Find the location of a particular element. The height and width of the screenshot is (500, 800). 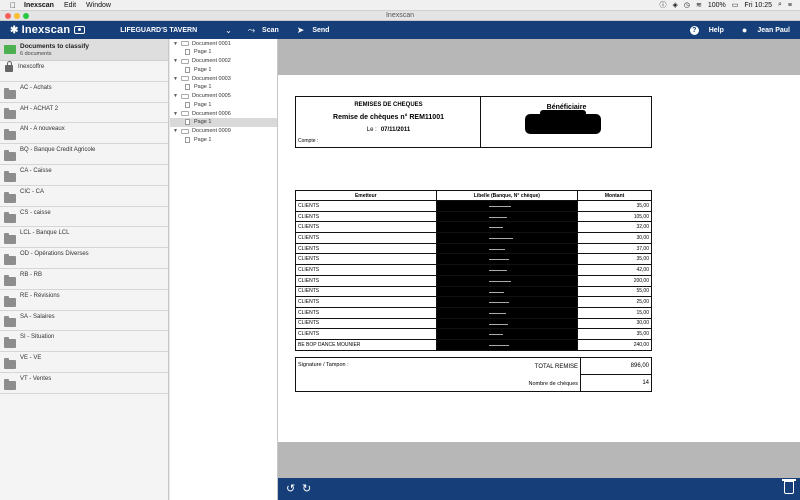

send-icon: ➤ is located at coordinates (301, 30).